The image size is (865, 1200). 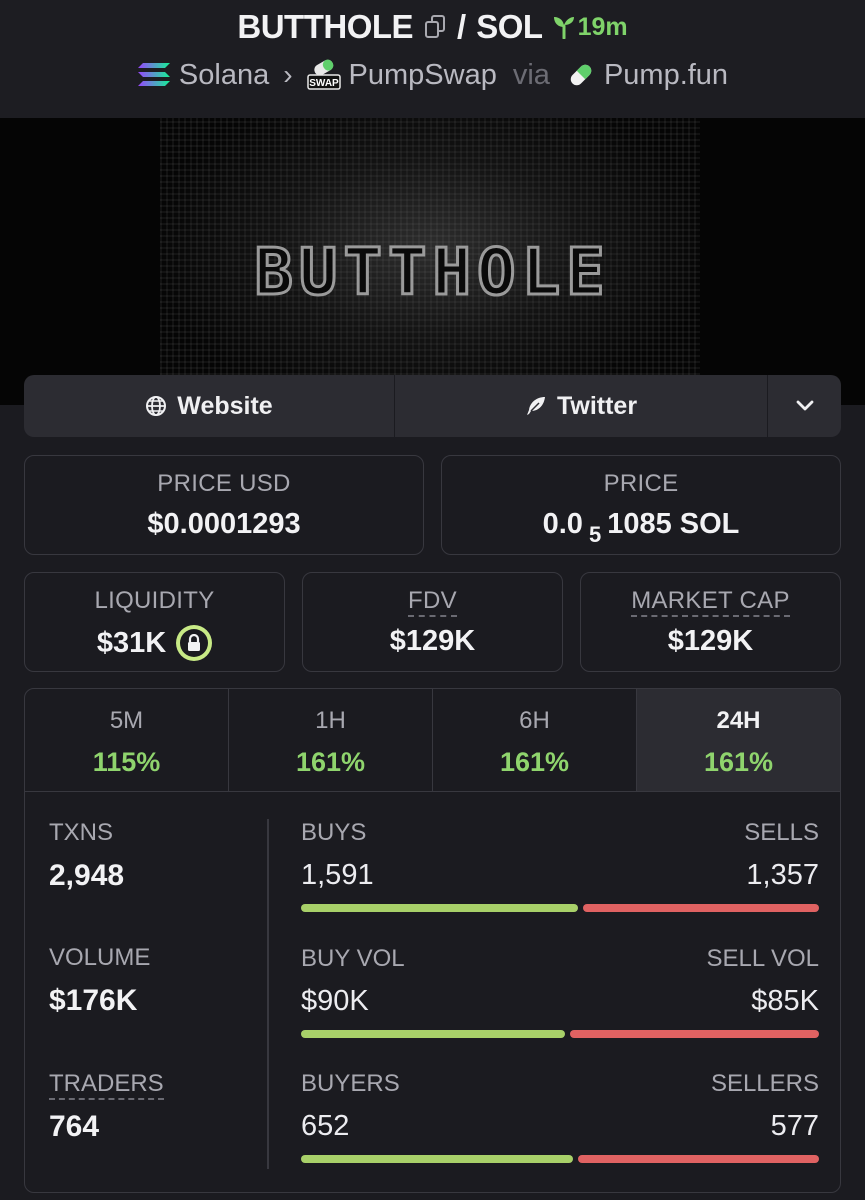 I want to click on banner-title: BUTTHOLE, so click(x=432, y=273).